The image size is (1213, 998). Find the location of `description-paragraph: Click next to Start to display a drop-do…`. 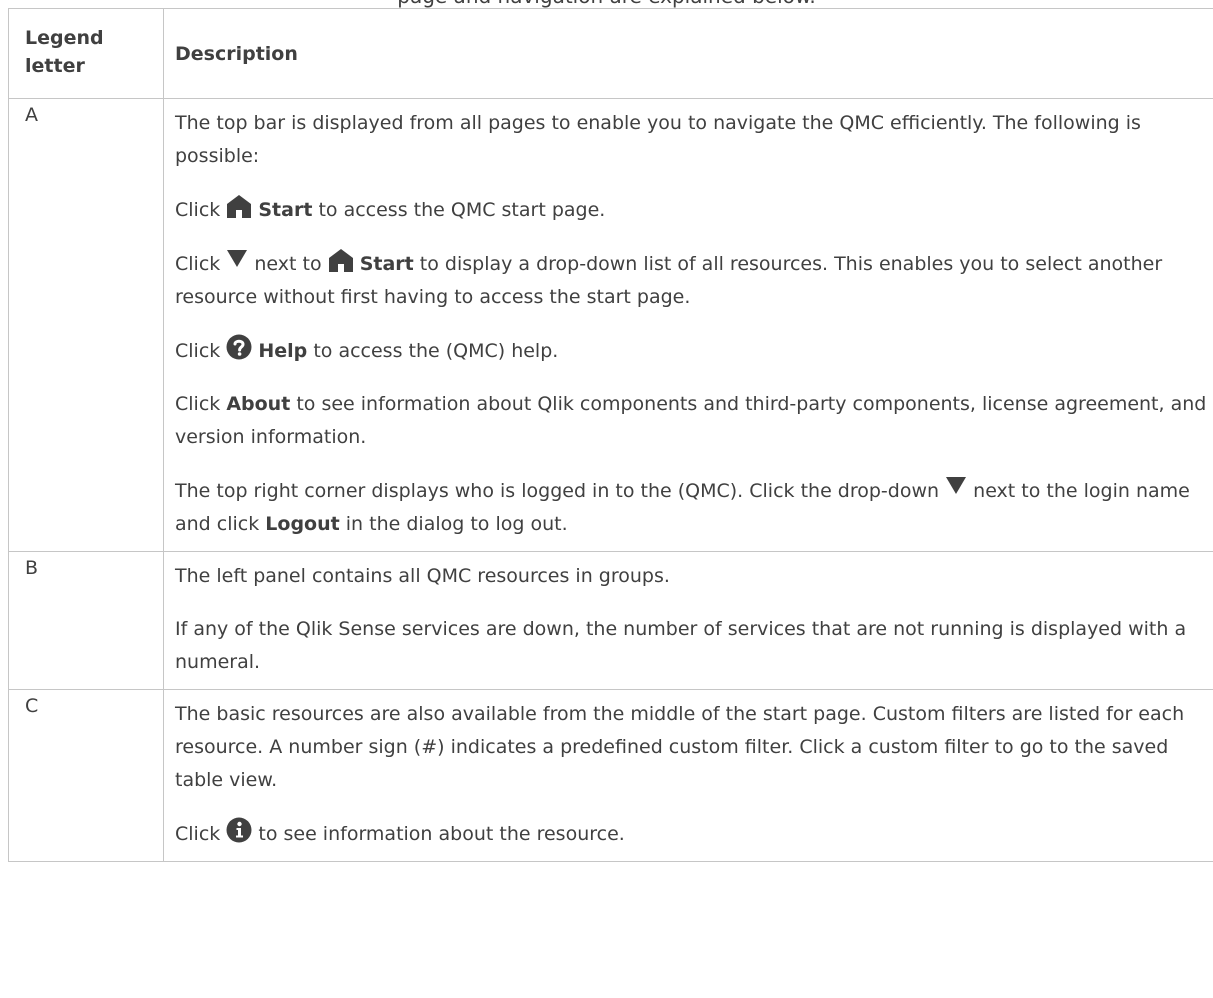

description-paragraph: Click next to Start to display a drop-do… is located at coordinates (691, 280).